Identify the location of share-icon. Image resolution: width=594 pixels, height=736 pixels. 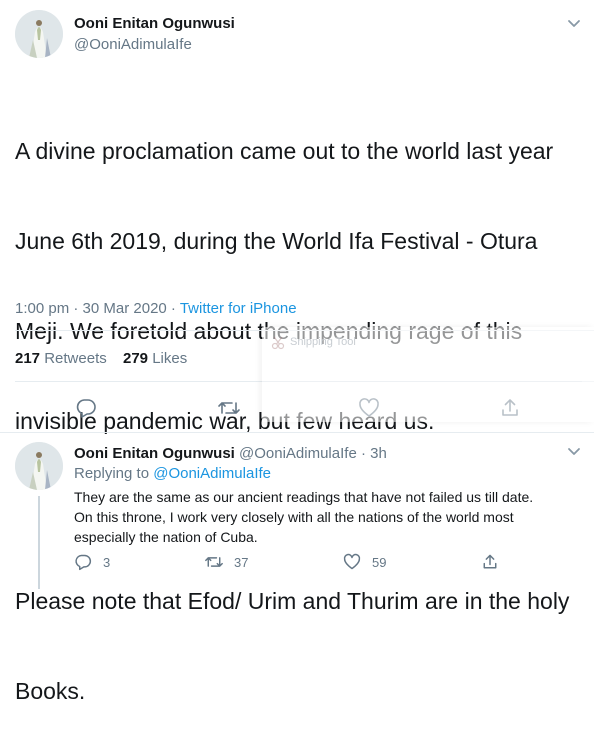
(490, 561).